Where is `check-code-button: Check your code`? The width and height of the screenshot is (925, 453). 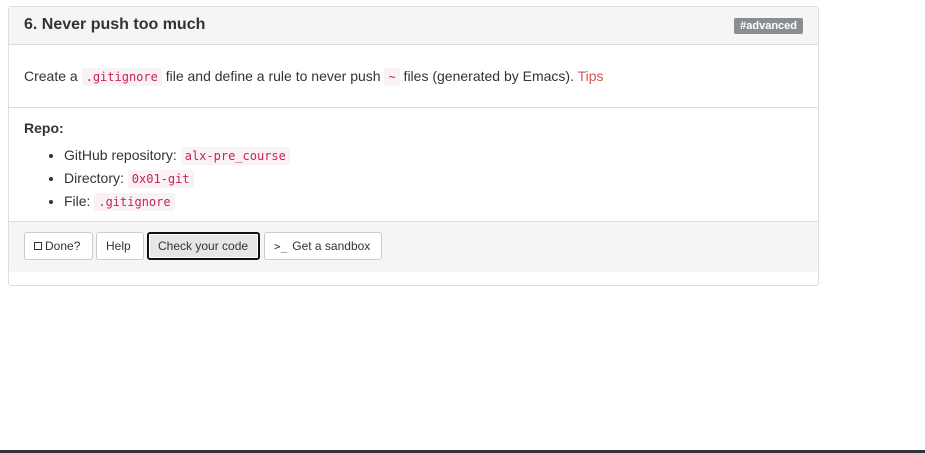
check-code-button: Check your code is located at coordinates (203, 246).